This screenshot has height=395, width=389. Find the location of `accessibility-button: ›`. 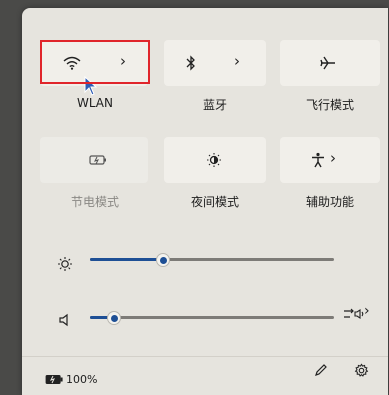

accessibility-button: › is located at coordinates (330, 160).